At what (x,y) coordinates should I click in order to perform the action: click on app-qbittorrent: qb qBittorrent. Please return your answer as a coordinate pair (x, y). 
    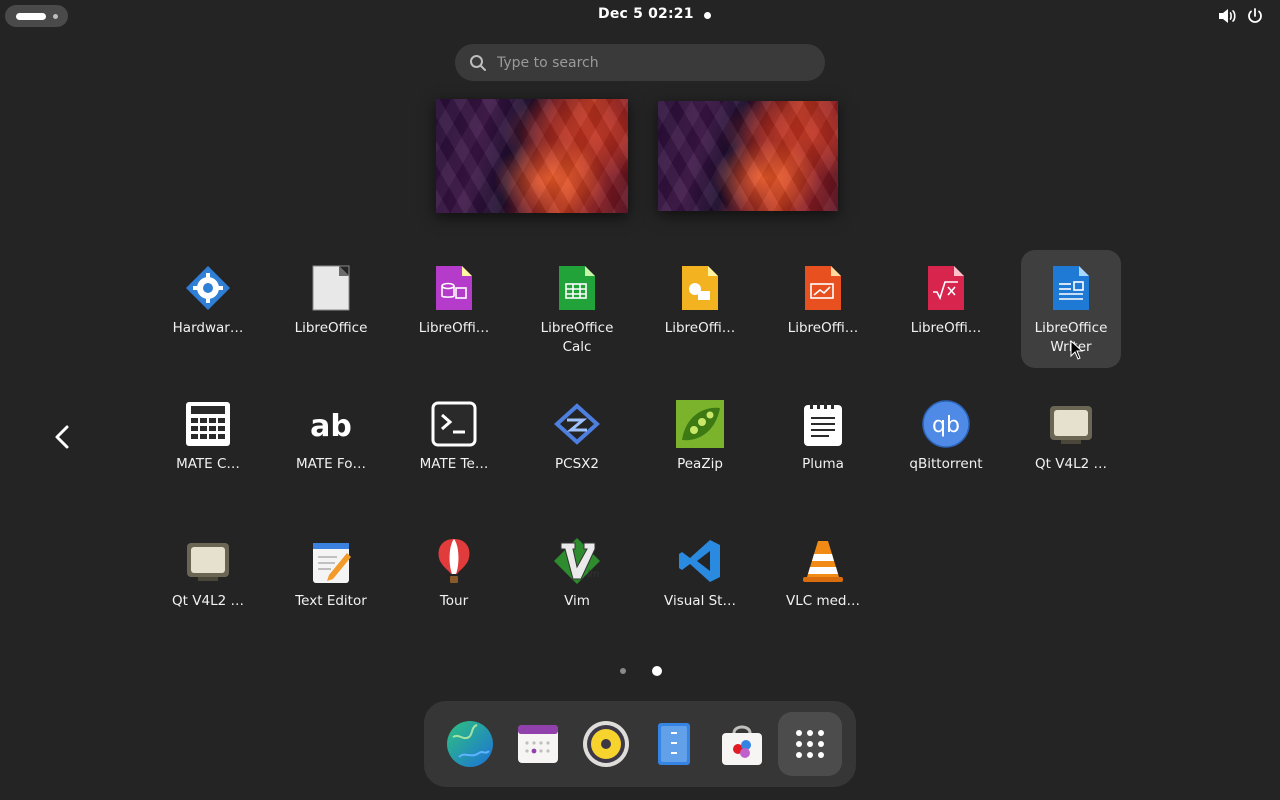
    Looking at the image, I should click on (946, 445).